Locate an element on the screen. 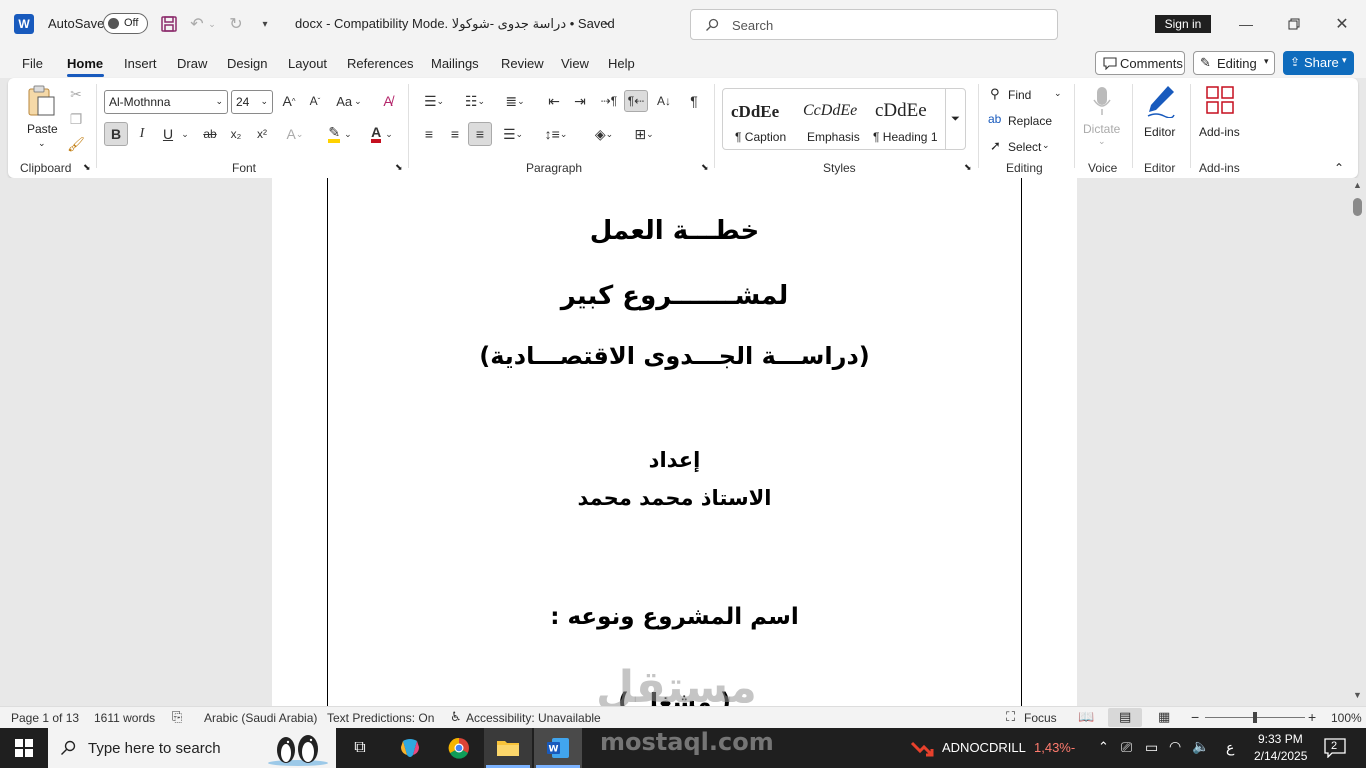 The width and height of the screenshot is (1366, 768). proofing-icon: ⎘ is located at coordinates (177, 717).